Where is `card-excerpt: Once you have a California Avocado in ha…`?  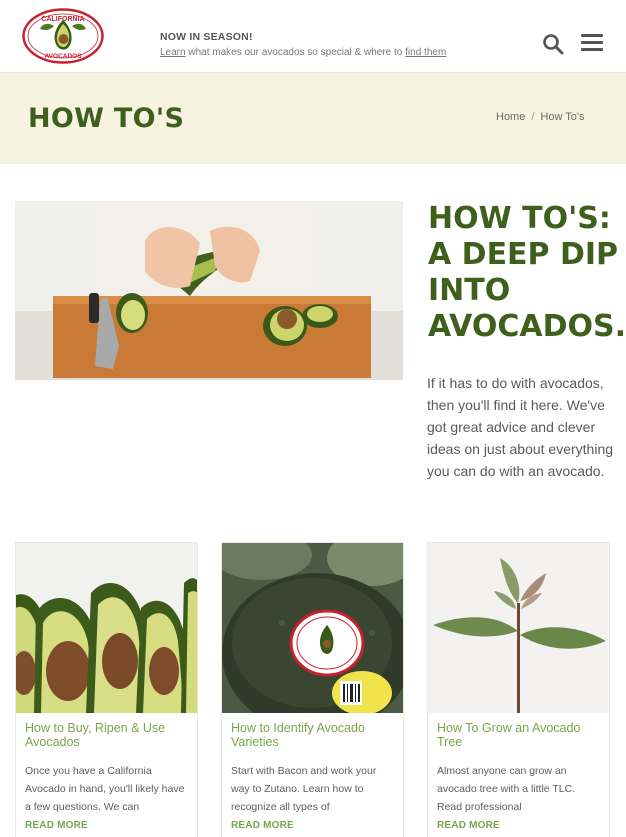
card-excerpt: Once you have a California Avocado in ha… is located at coordinates (105, 789).